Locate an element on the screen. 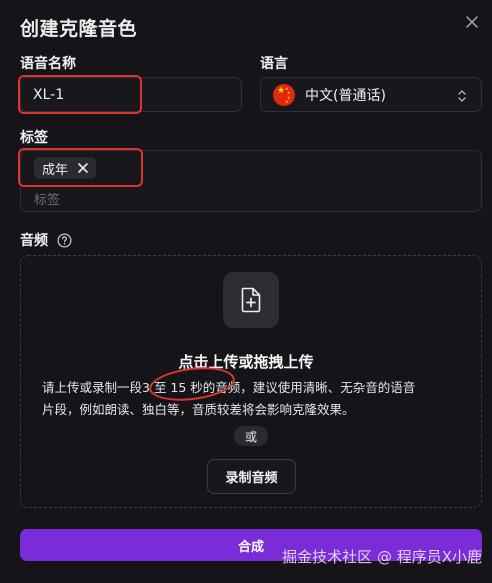  upload-hint-line2: 片段，例如朗读、独白等，音质较差将会影响克隆效果。 is located at coordinates (198, 409).